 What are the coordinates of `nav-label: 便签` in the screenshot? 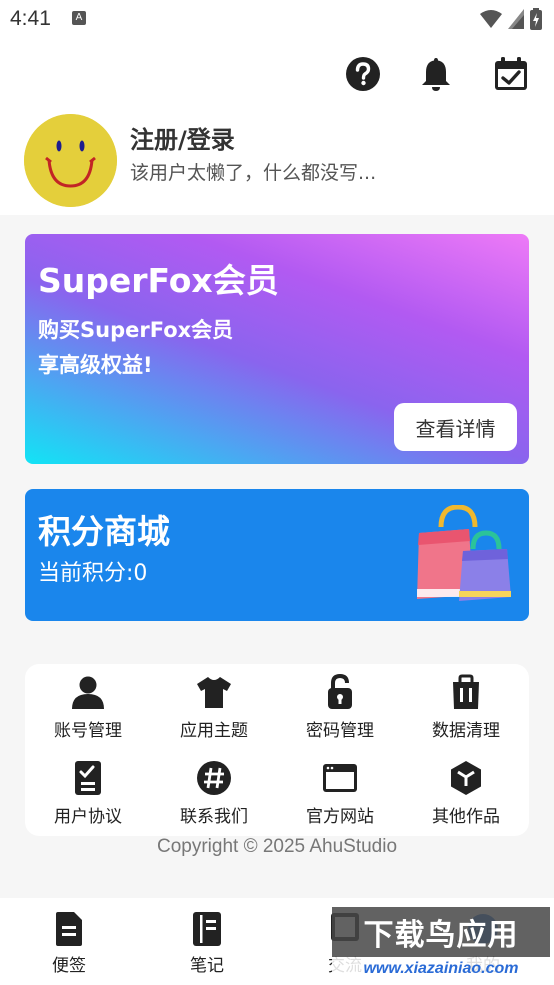 It's located at (69, 966).